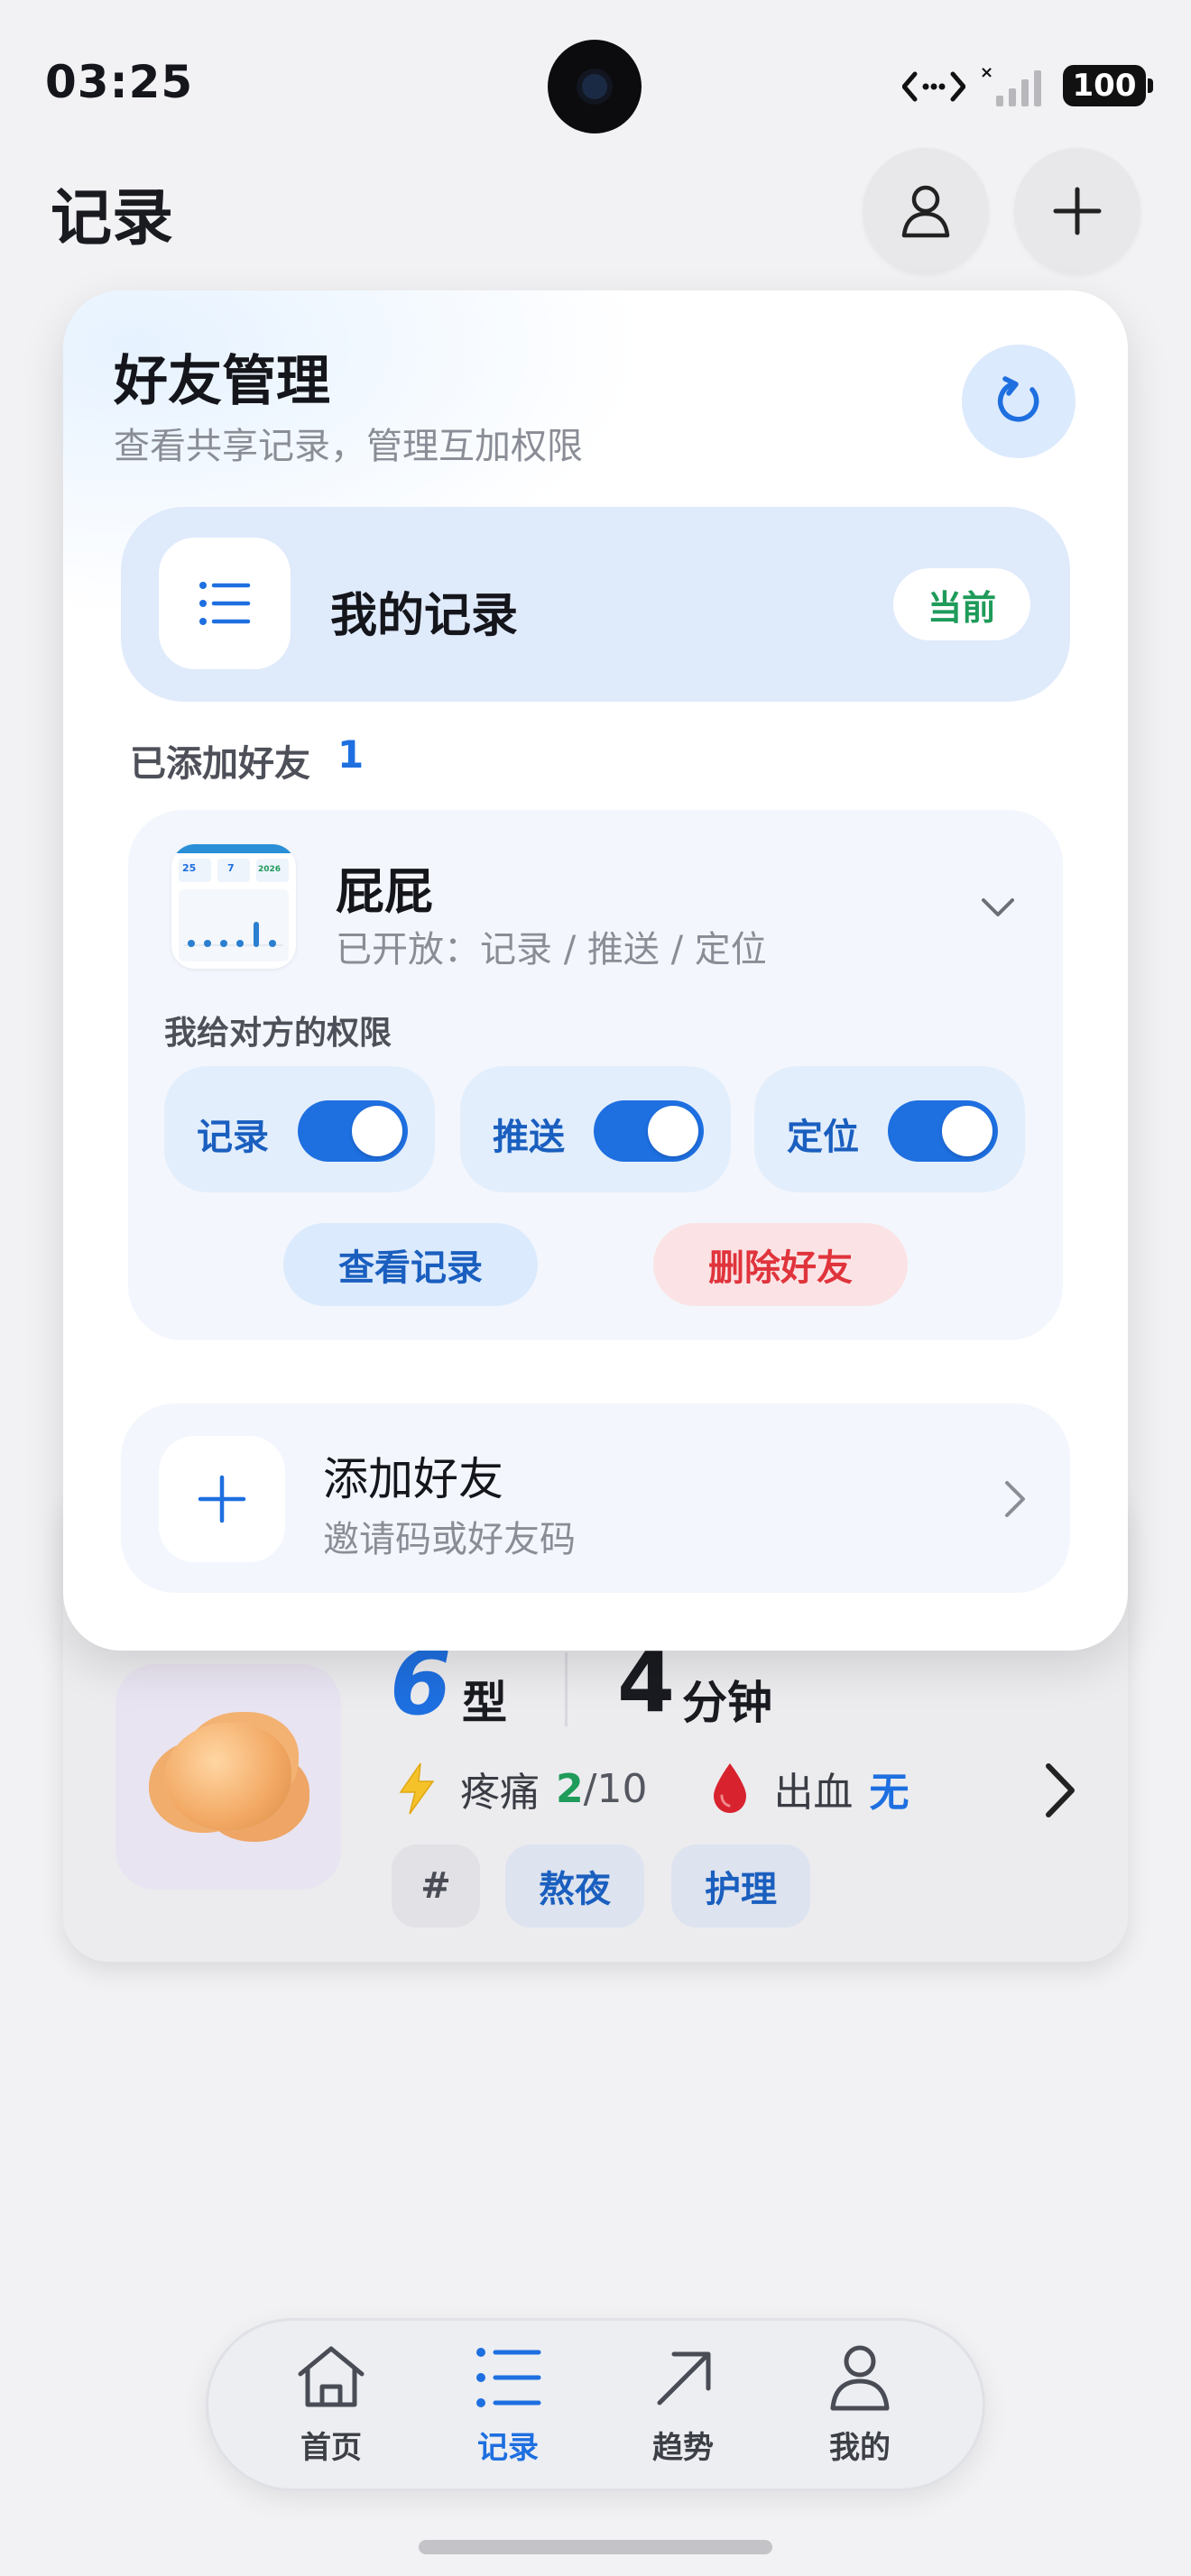  What do you see at coordinates (436, 1886) in the screenshot?
I see `tag-chip: #` at bounding box center [436, 1886].